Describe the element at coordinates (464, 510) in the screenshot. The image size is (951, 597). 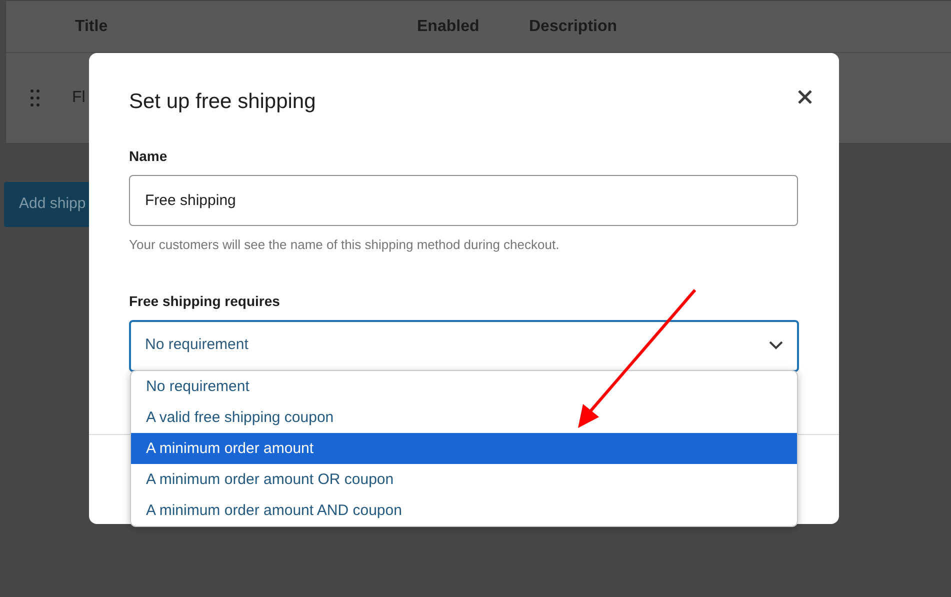
I see `dropdown-option: A minimum order amount AND coupon` at that location.